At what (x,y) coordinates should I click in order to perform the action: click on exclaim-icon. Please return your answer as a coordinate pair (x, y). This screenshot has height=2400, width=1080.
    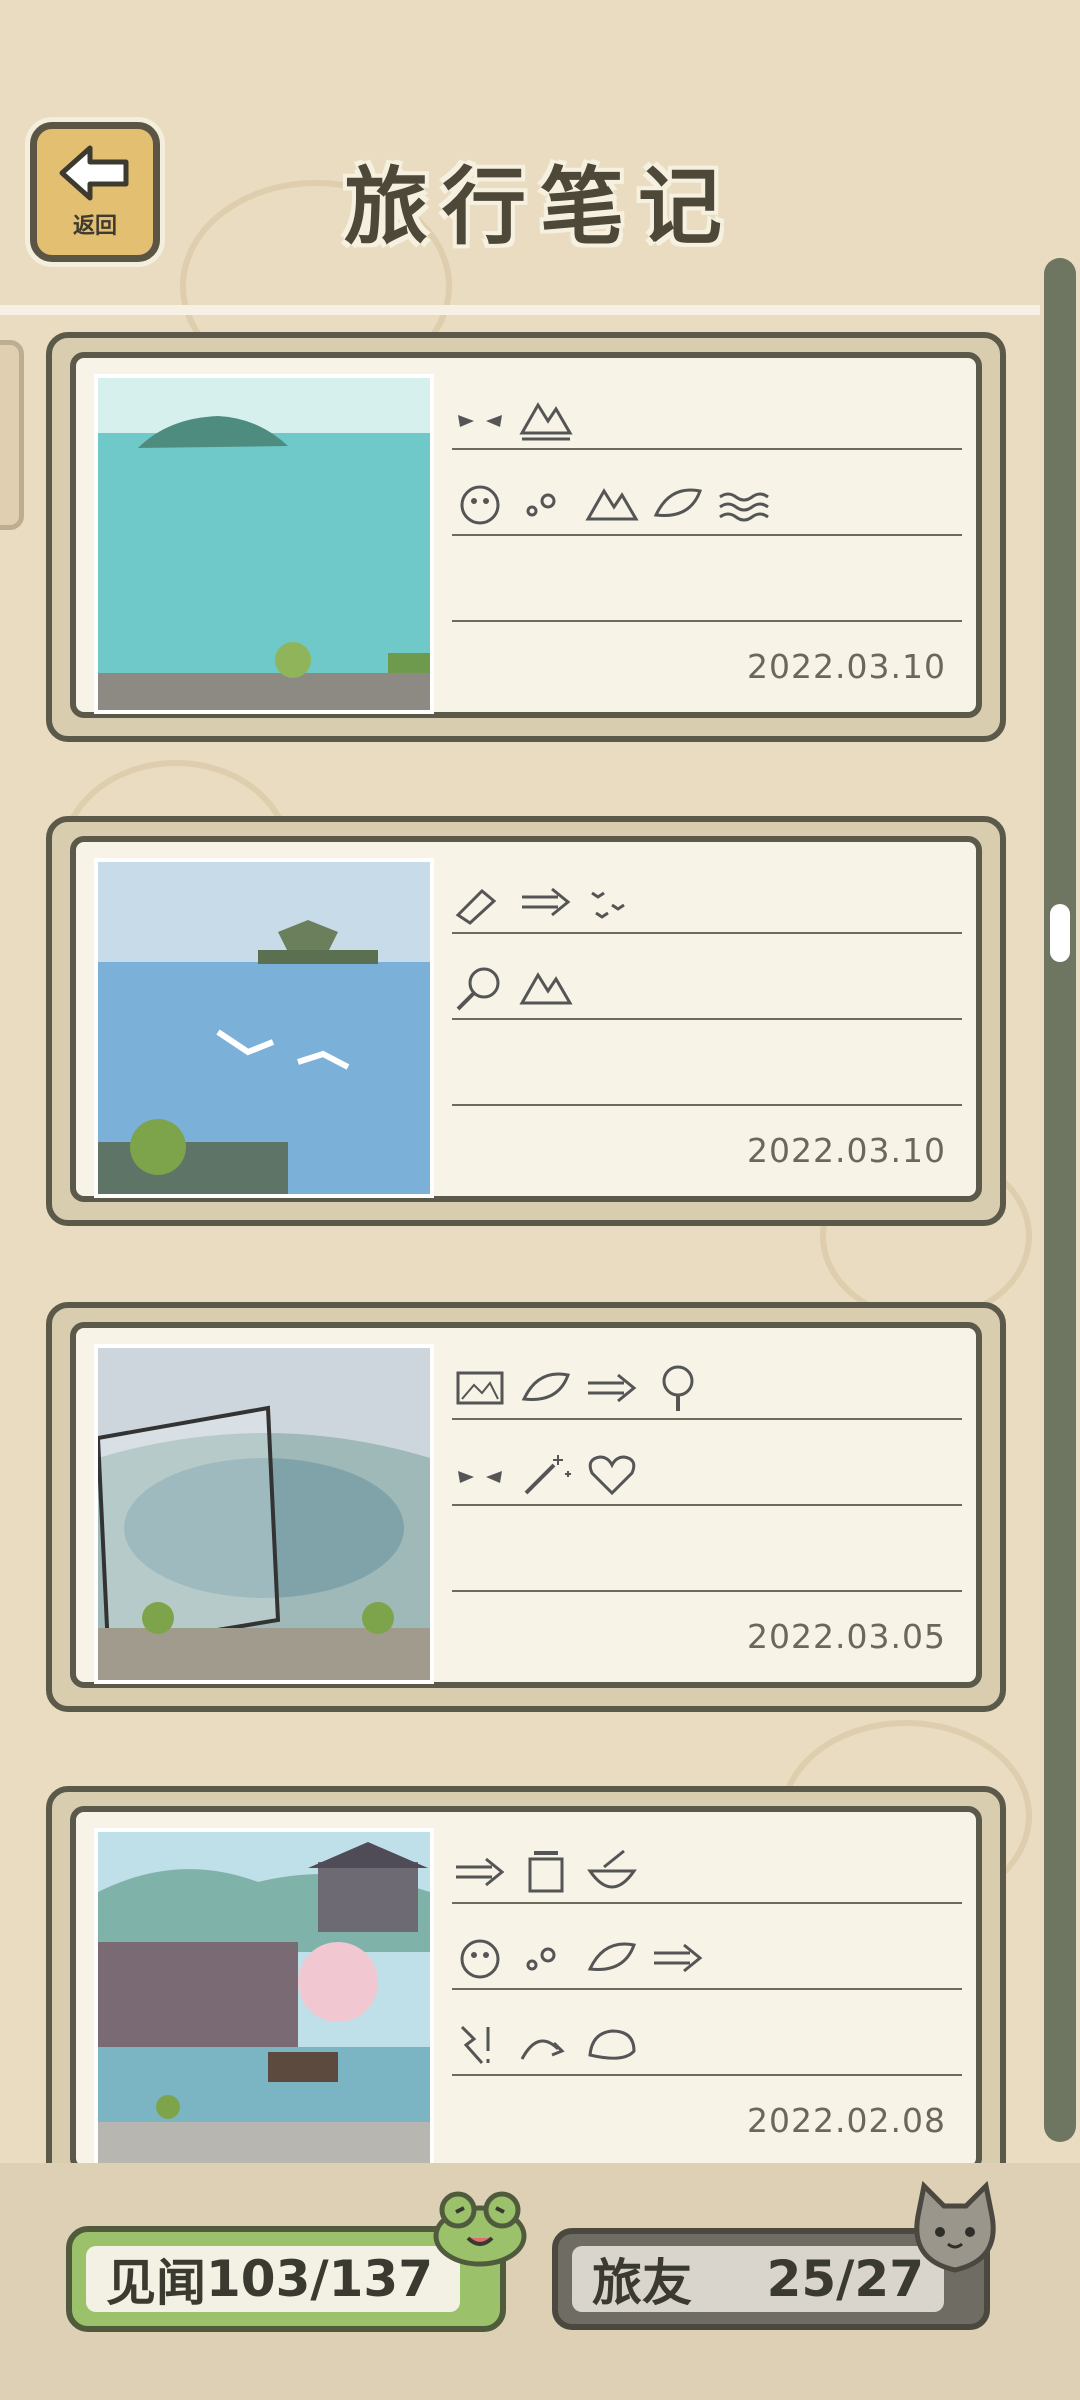
    Looking at the image, I should click on (475, 2044).